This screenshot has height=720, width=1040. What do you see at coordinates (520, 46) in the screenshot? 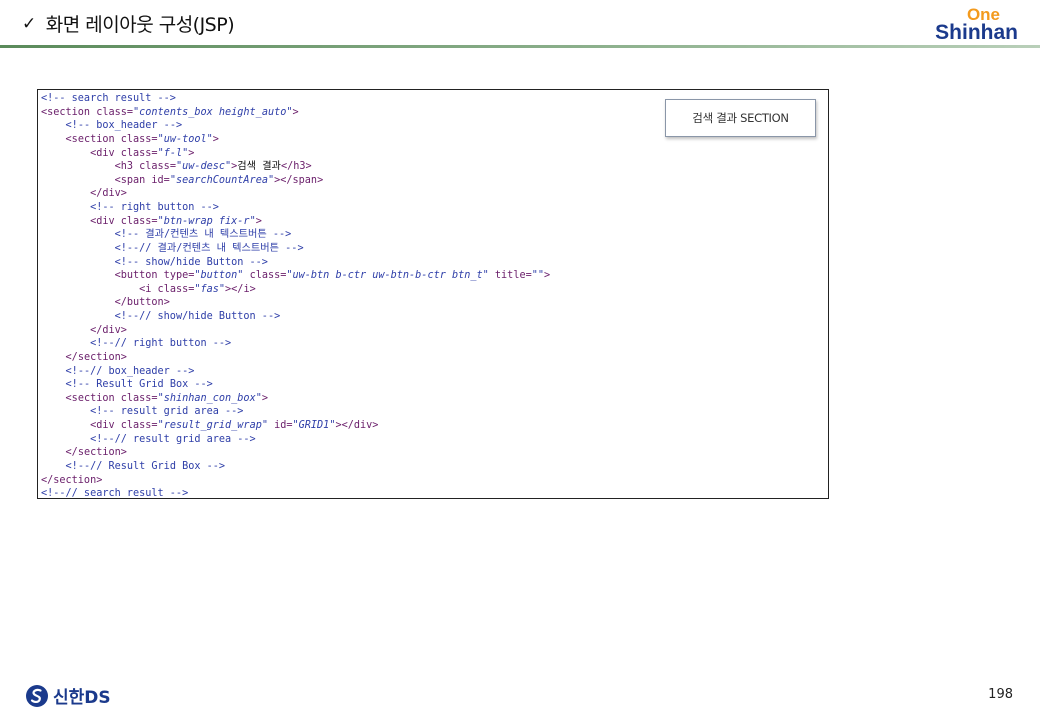
I see `header-divider` at bounding box center [520, 46].